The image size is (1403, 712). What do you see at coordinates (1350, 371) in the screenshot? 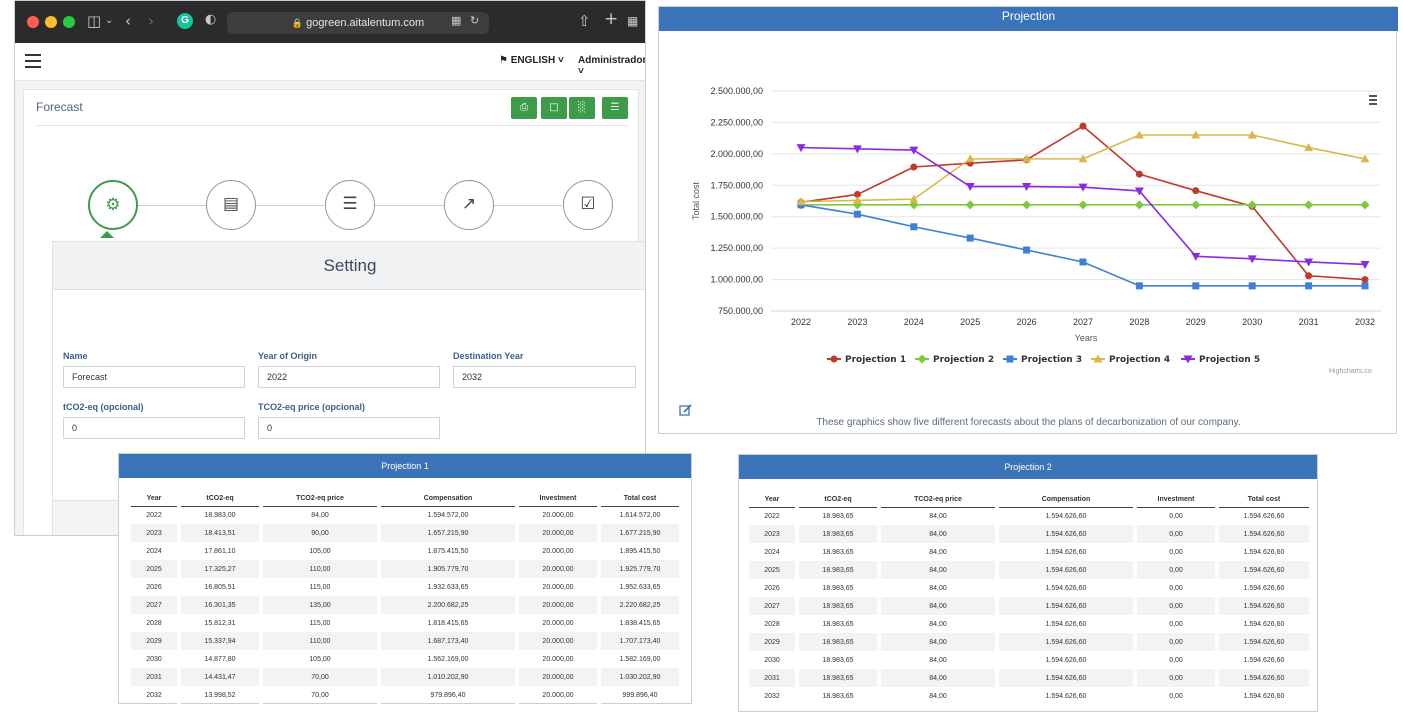
I see `highcharts-credit: Highcharts.co` at bounding box center [1350, 371].